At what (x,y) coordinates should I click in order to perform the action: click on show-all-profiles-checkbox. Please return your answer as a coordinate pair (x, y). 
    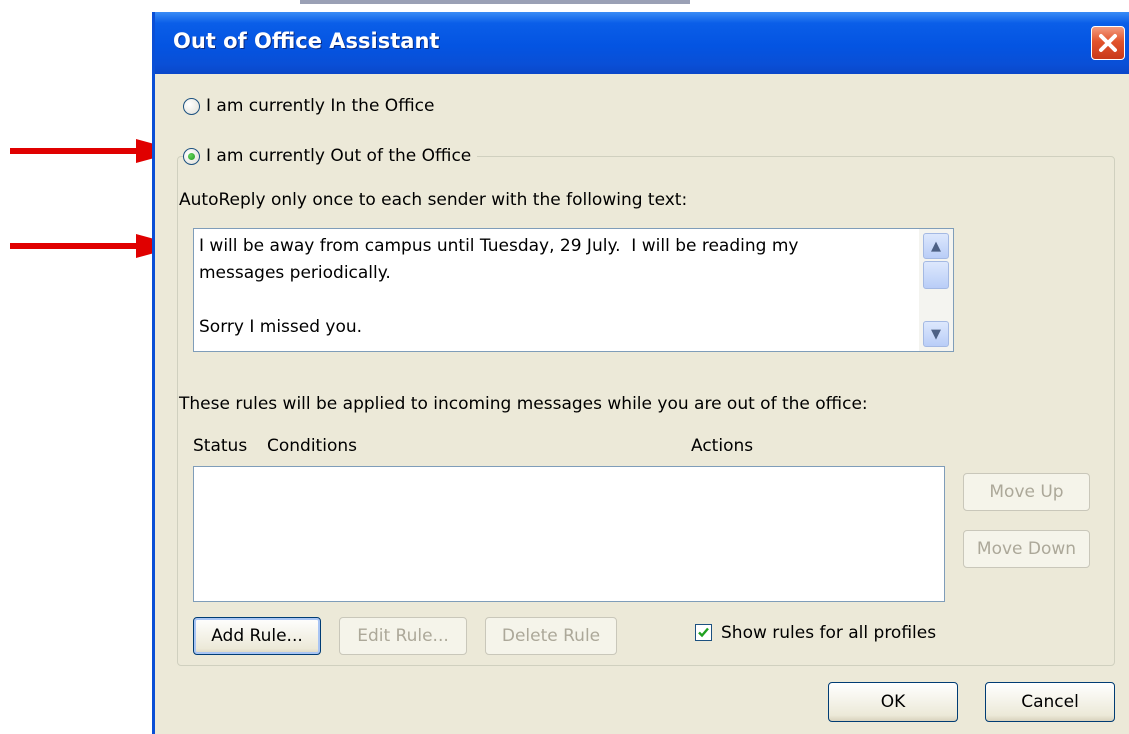
    Looking at the image, I should click on (703, 632).